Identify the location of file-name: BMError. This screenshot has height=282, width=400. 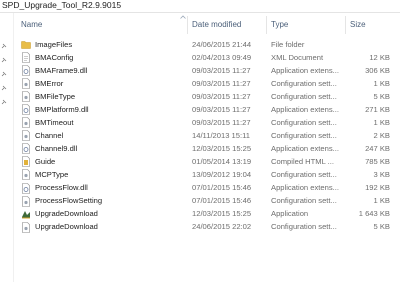
(49, 83).